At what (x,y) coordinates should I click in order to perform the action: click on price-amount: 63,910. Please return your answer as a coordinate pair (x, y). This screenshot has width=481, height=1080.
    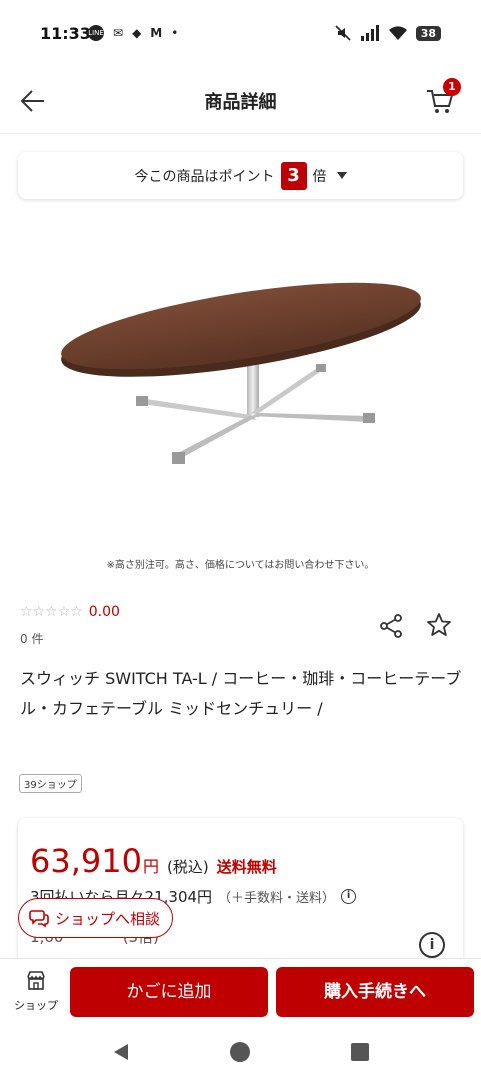
    Looking at the image, I should click on (86, 861).